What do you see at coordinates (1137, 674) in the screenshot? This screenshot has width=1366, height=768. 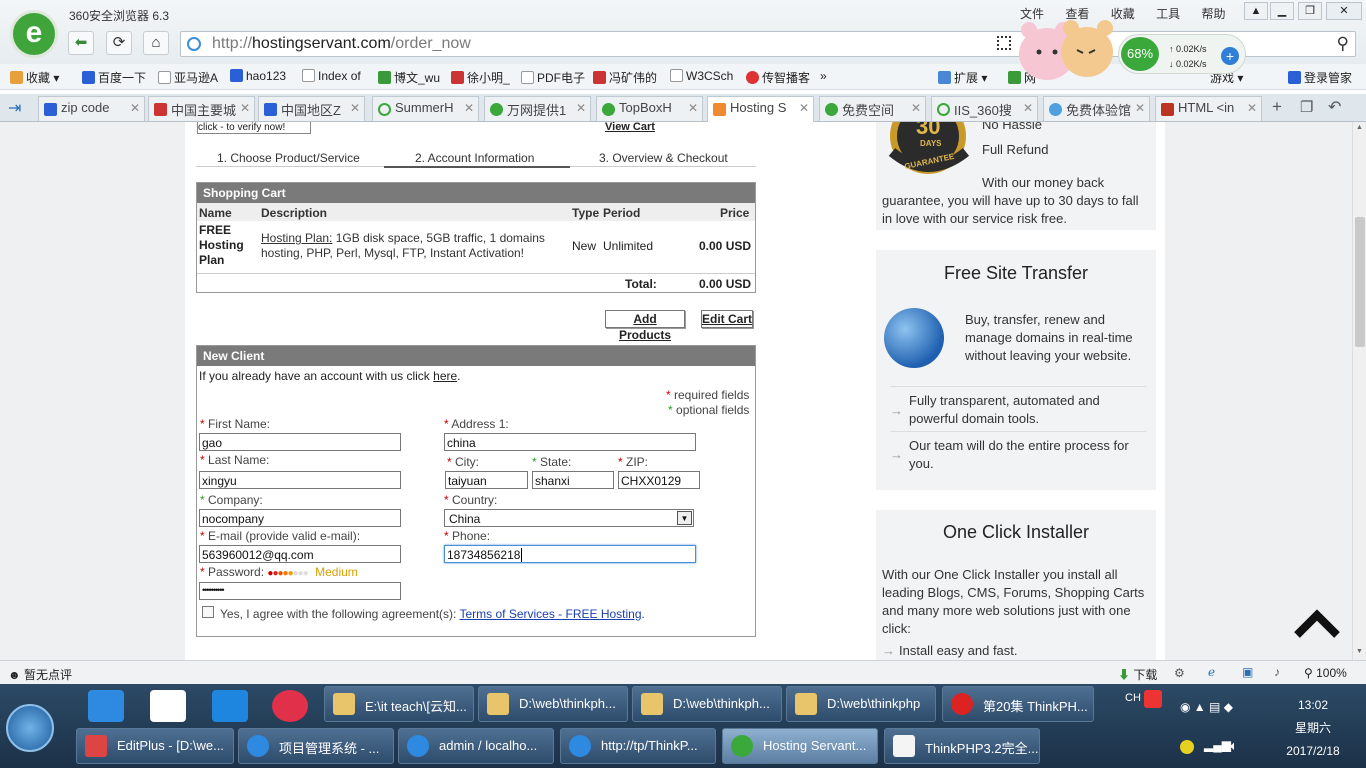 I see `download-button: ⬇ 下载` at bounding box center [1137, 674].